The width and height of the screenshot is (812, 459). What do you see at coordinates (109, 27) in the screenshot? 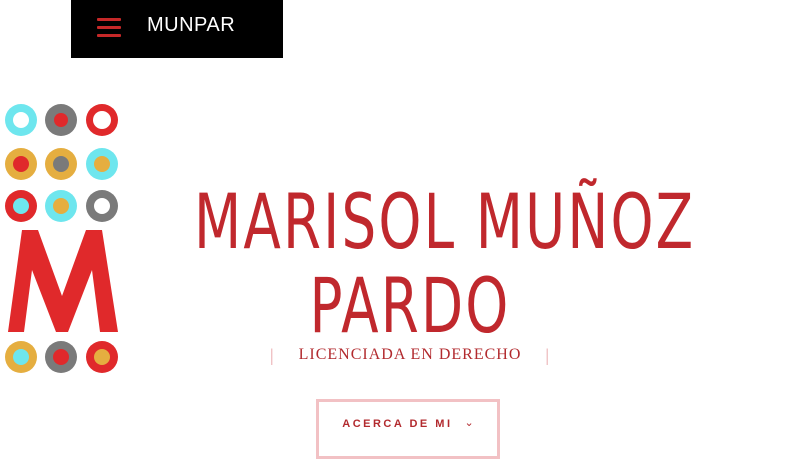
I see `hamburger-menu-icon` at bounding box center [109, 27].